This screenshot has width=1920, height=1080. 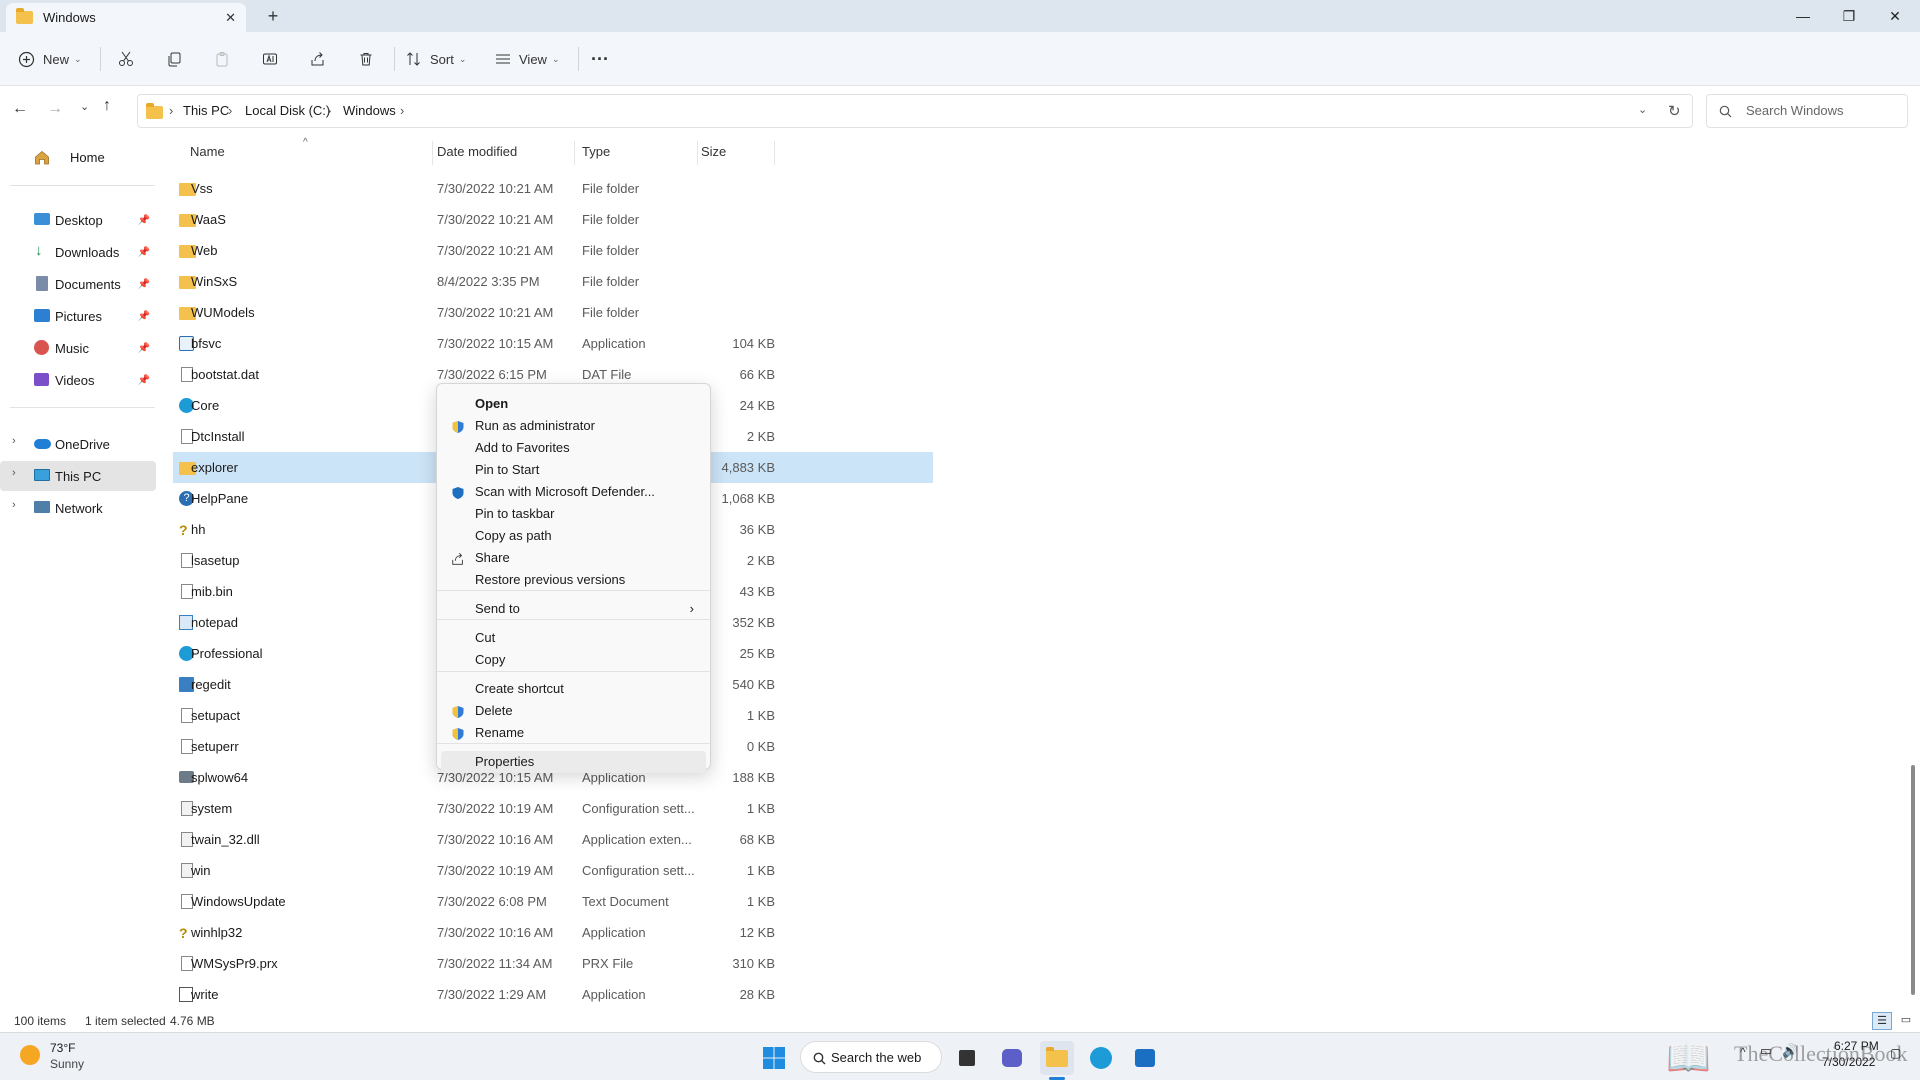 I want to click on start-button, so click(x=774, y=1058).